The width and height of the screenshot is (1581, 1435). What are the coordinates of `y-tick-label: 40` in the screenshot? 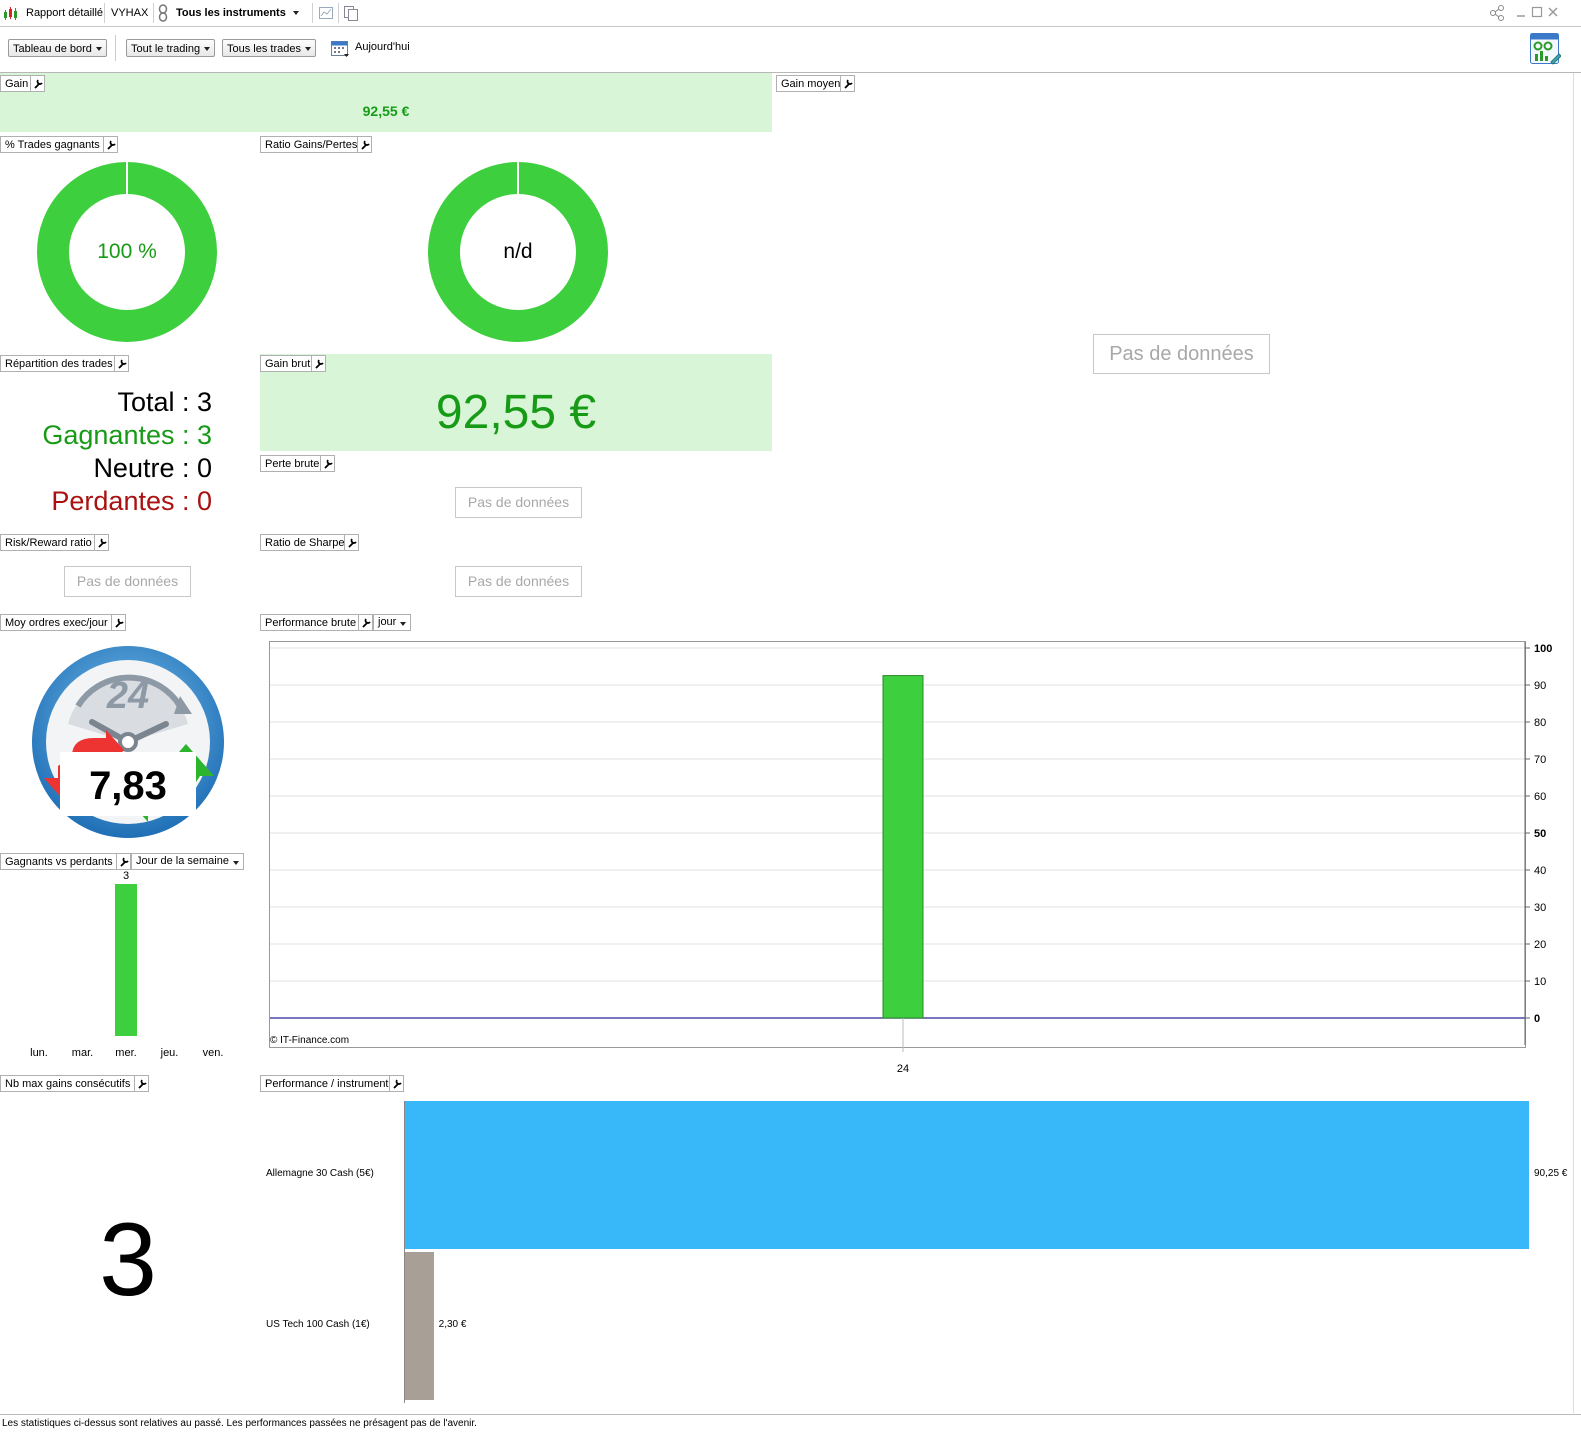 It's located at (1540, 871).